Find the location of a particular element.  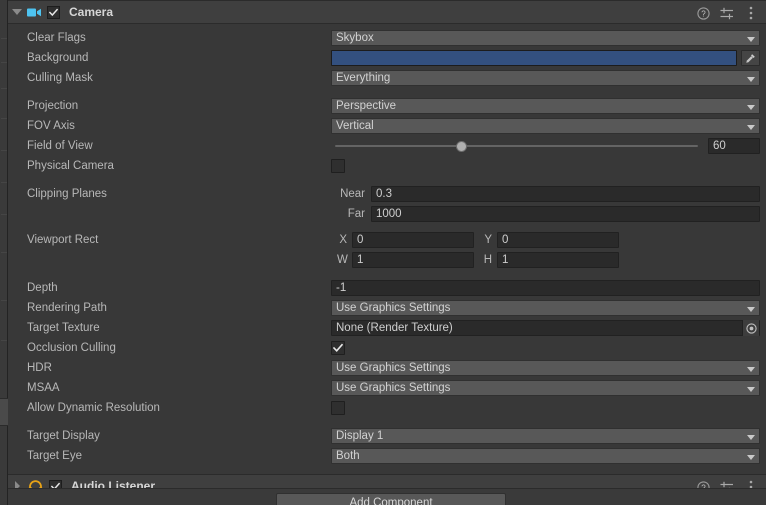

object-picker-icon is located at coordinates (750, 328).